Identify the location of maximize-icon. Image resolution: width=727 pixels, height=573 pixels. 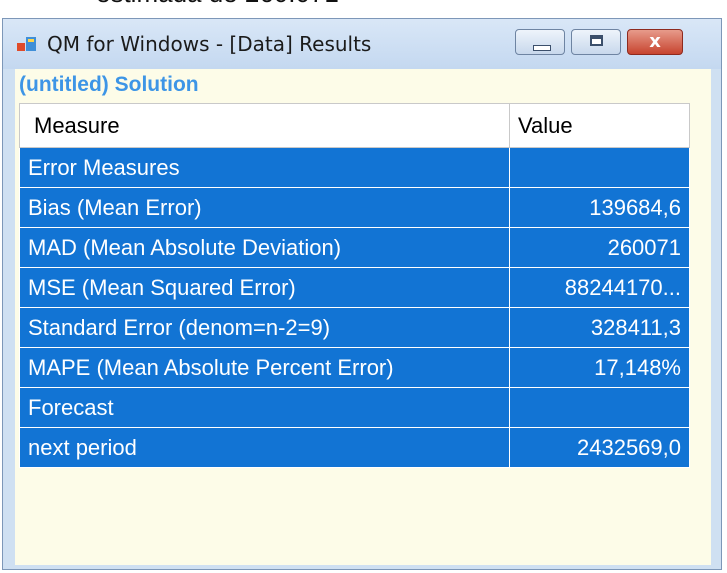
(596, 40).